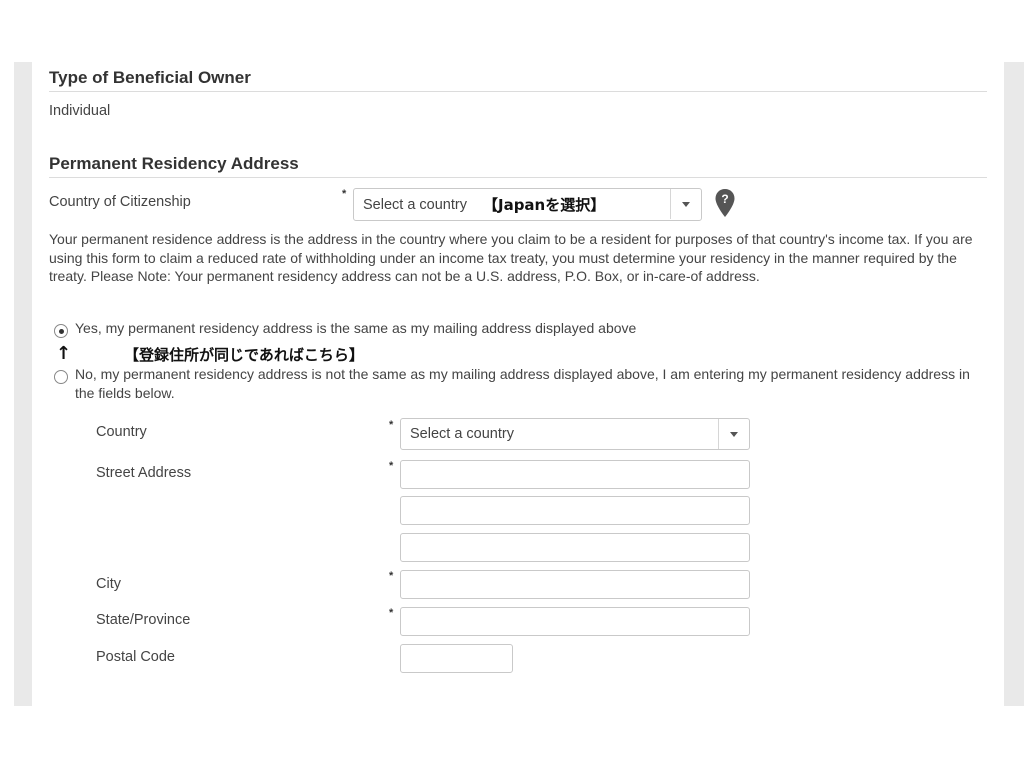 This screenshot has height=768, width=1024. I want to click on citizenship-select-value: Select a country, so click(415, 204).